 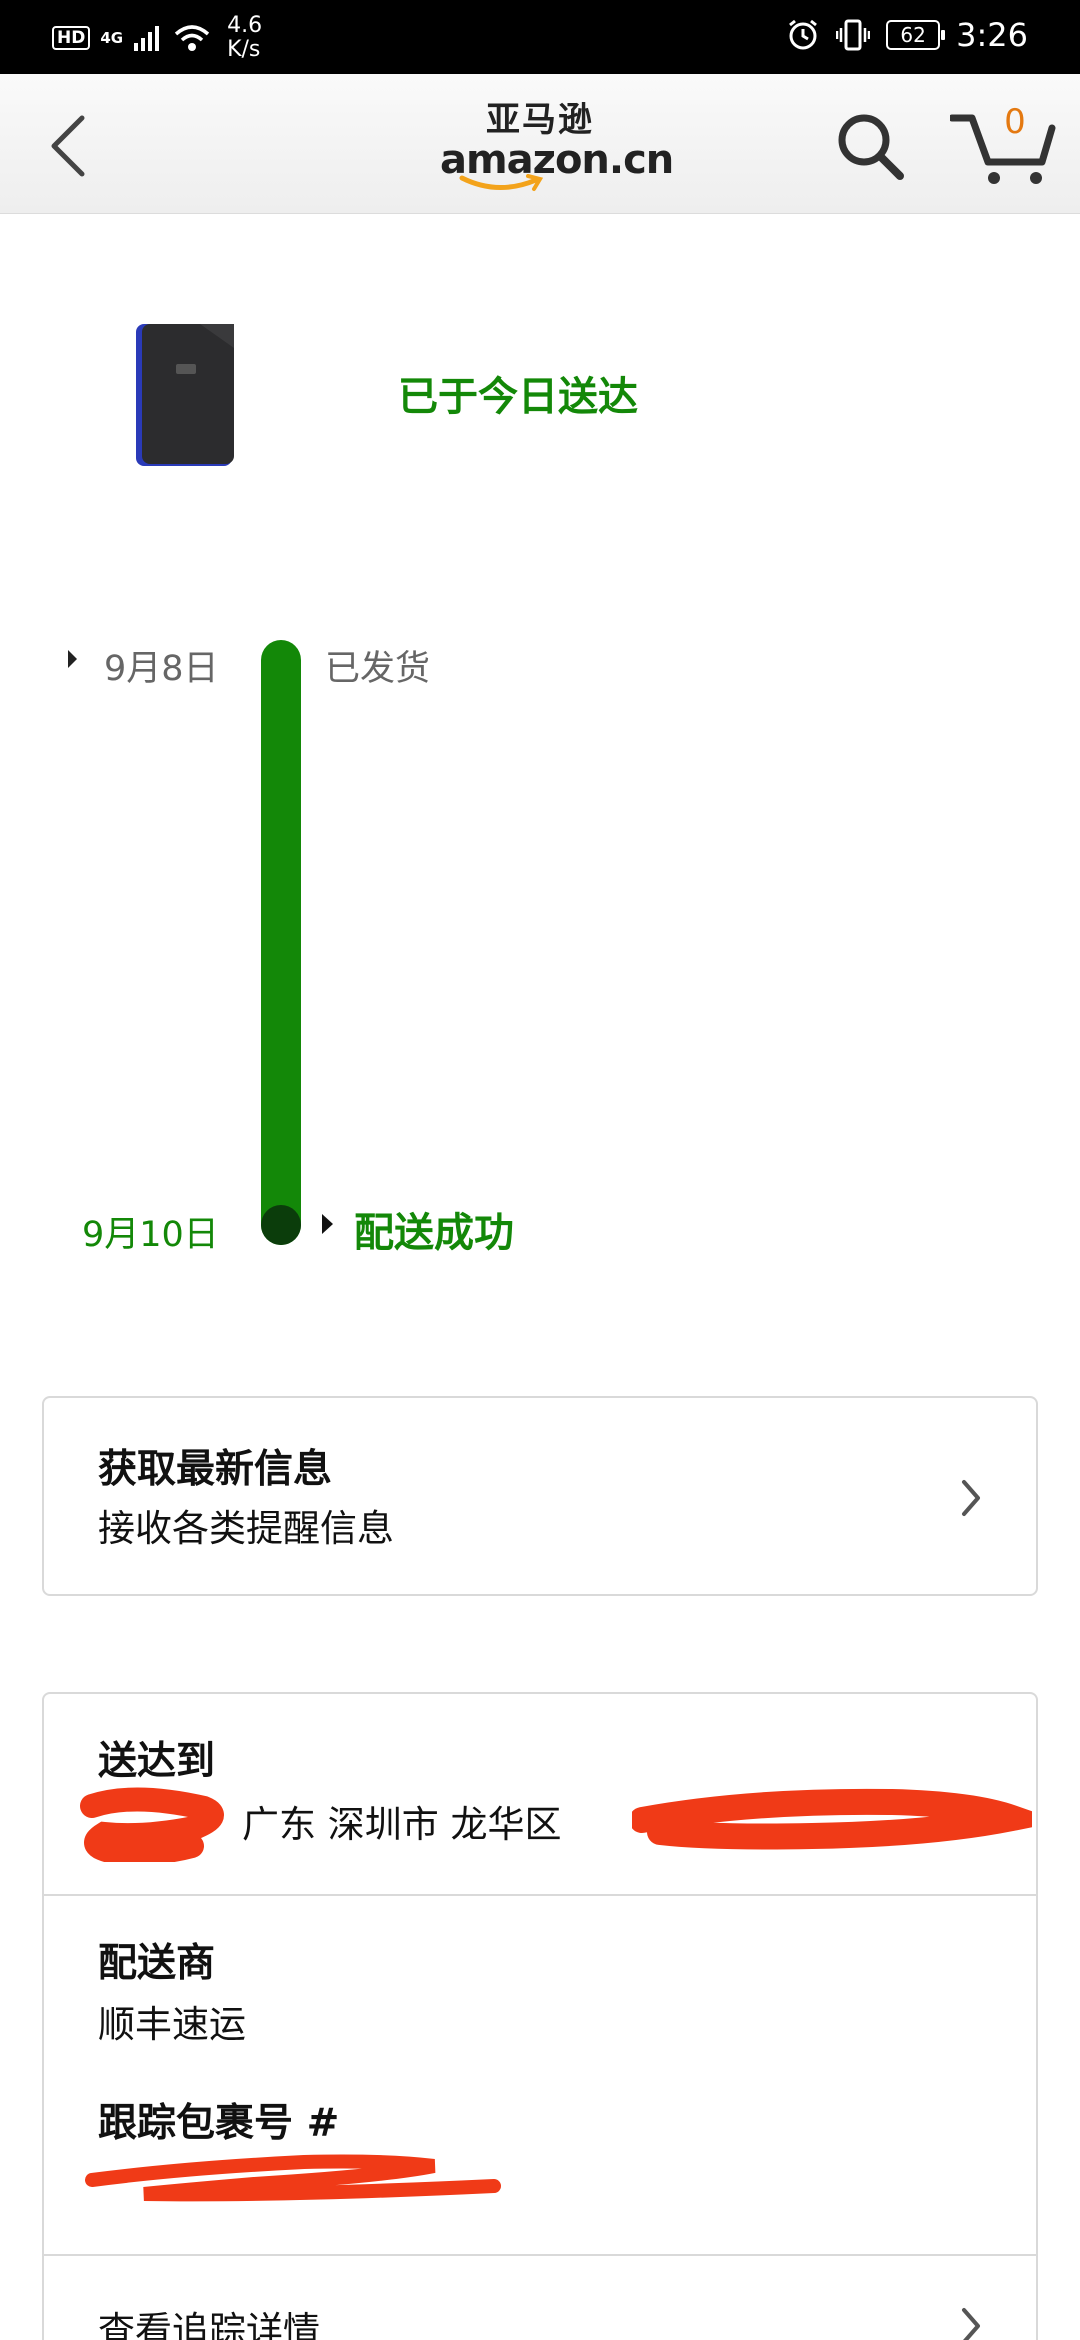 What do you see at coordinates (215, 1469) in the screenshot?
I see `alerts-title: 获取最新信息` at bounding box center [215, 1469].